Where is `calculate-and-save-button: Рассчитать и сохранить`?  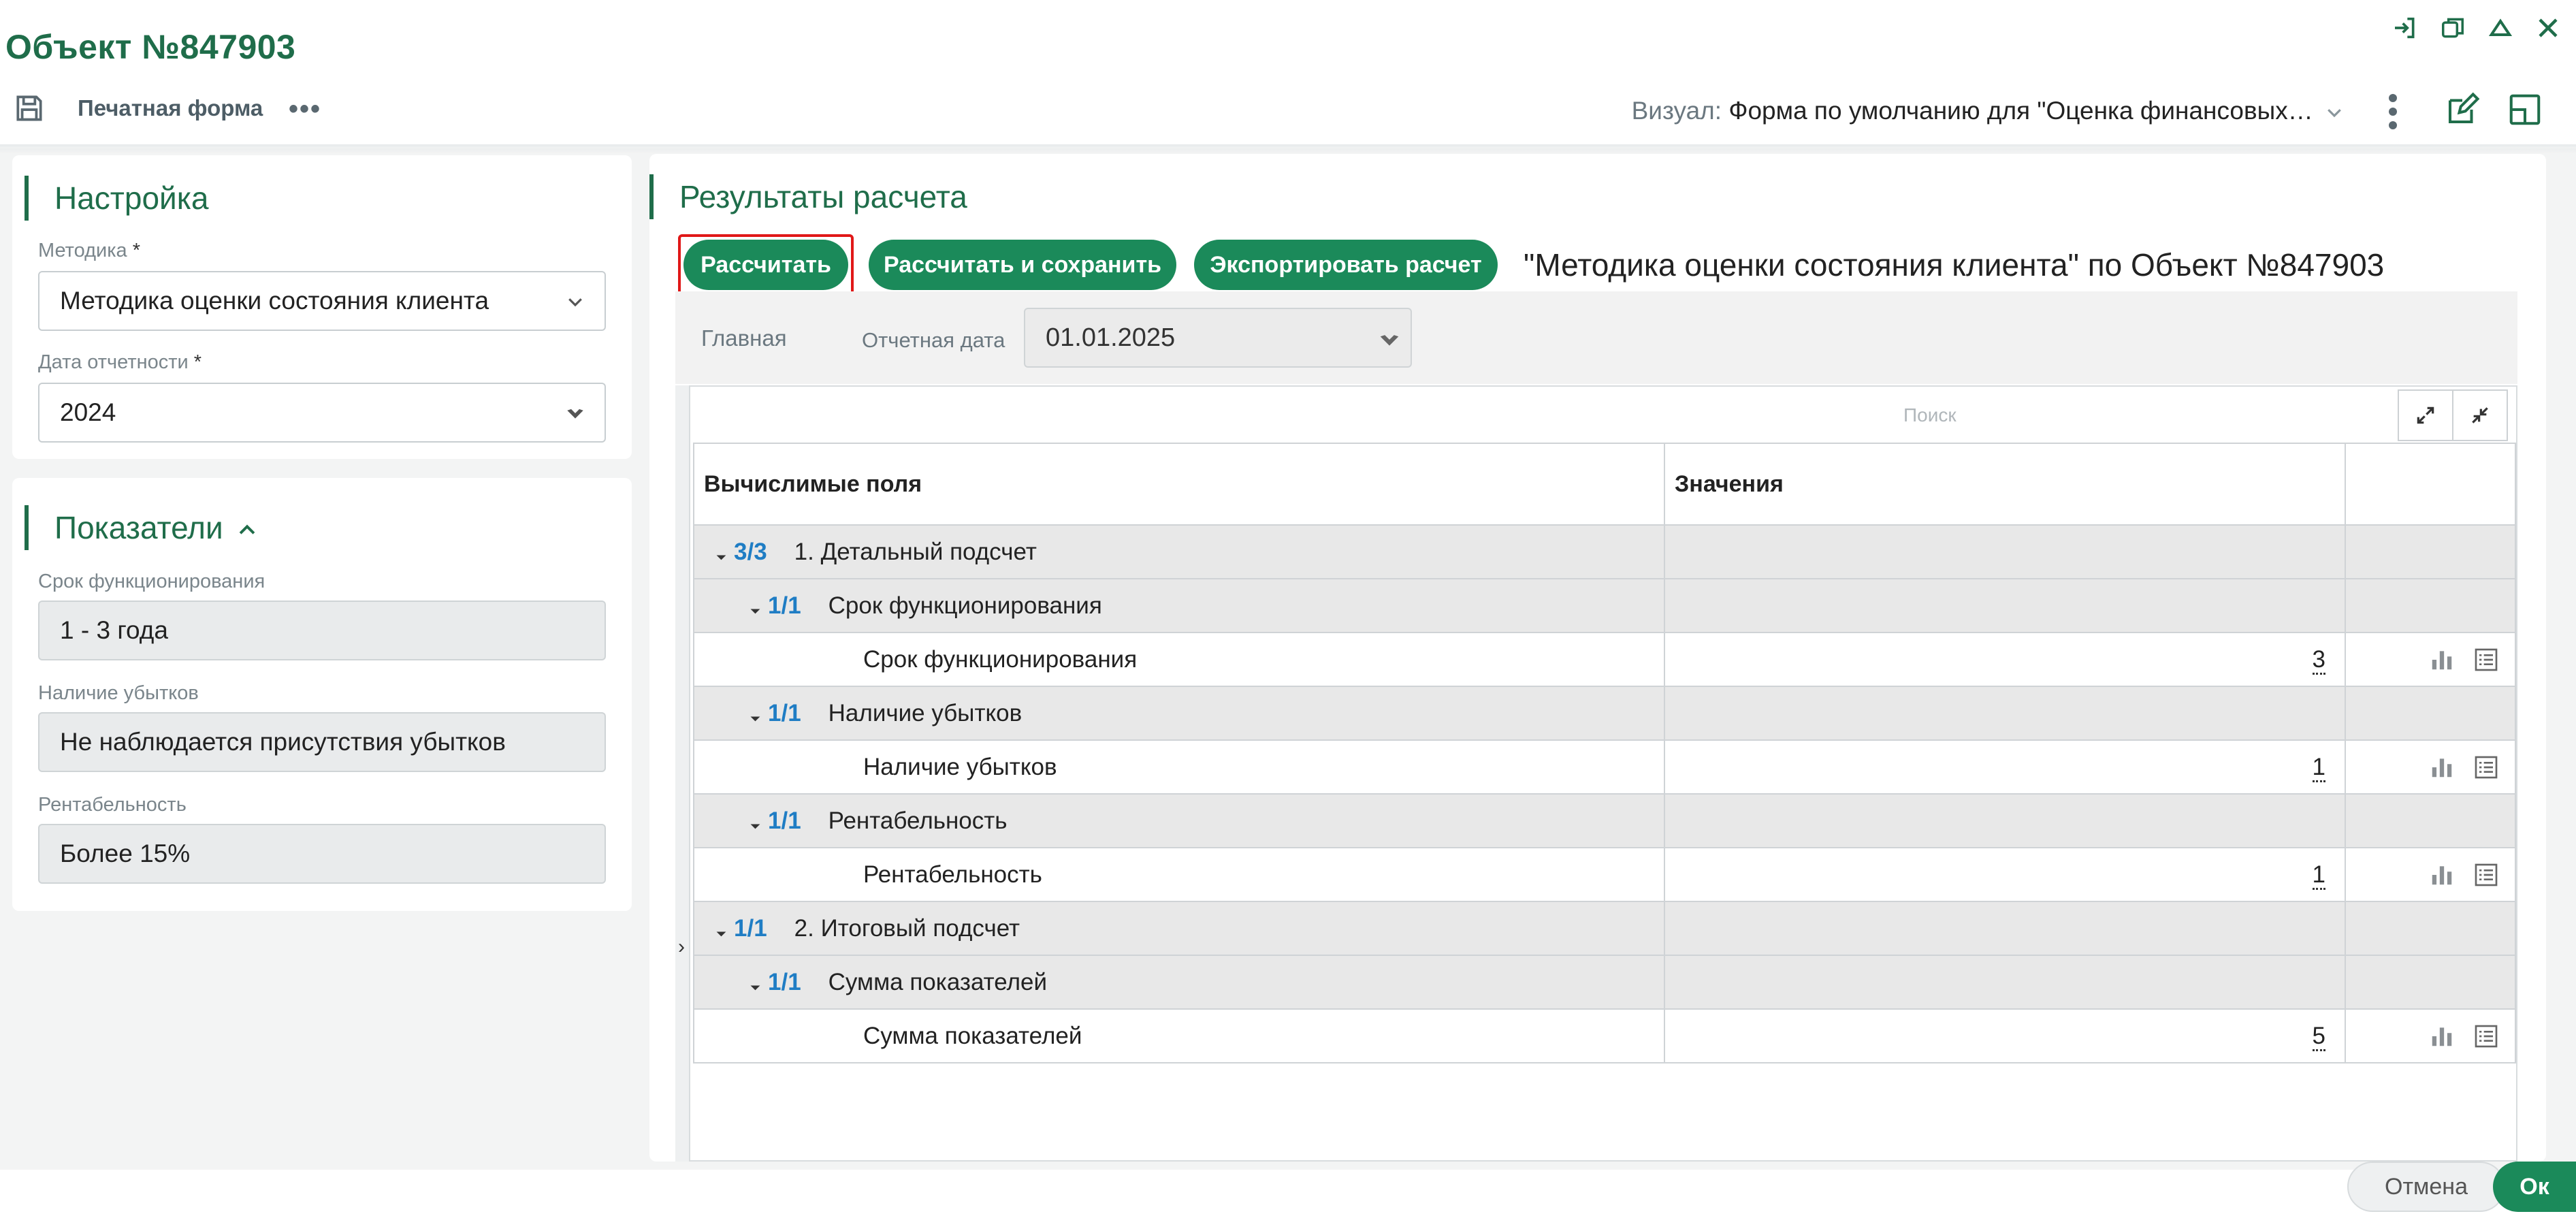 calculate-and-save-button: Рассчитать и сохранить is located at coordinates (1023, 265).